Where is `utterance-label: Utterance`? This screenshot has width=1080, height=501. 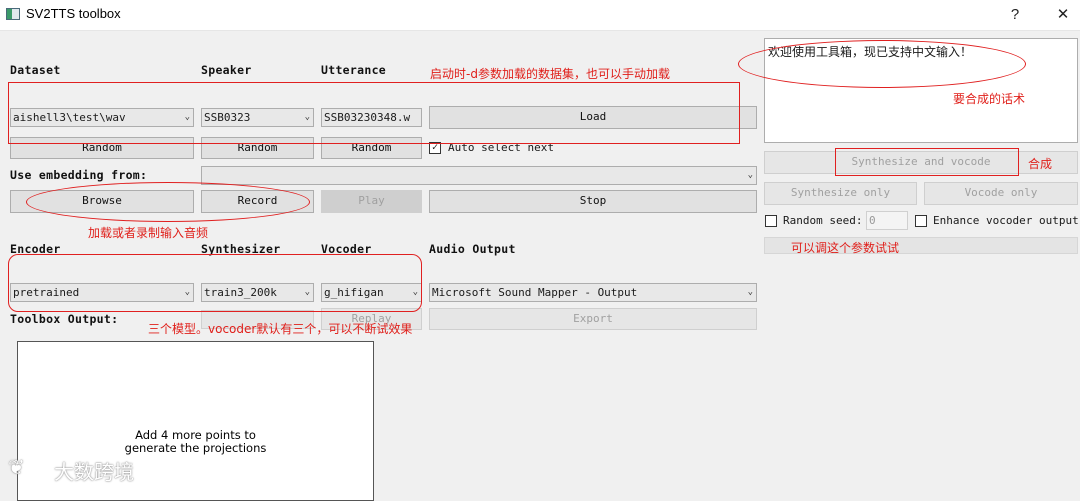
utterance-label: Utterance is located at coordinates (354, 70).